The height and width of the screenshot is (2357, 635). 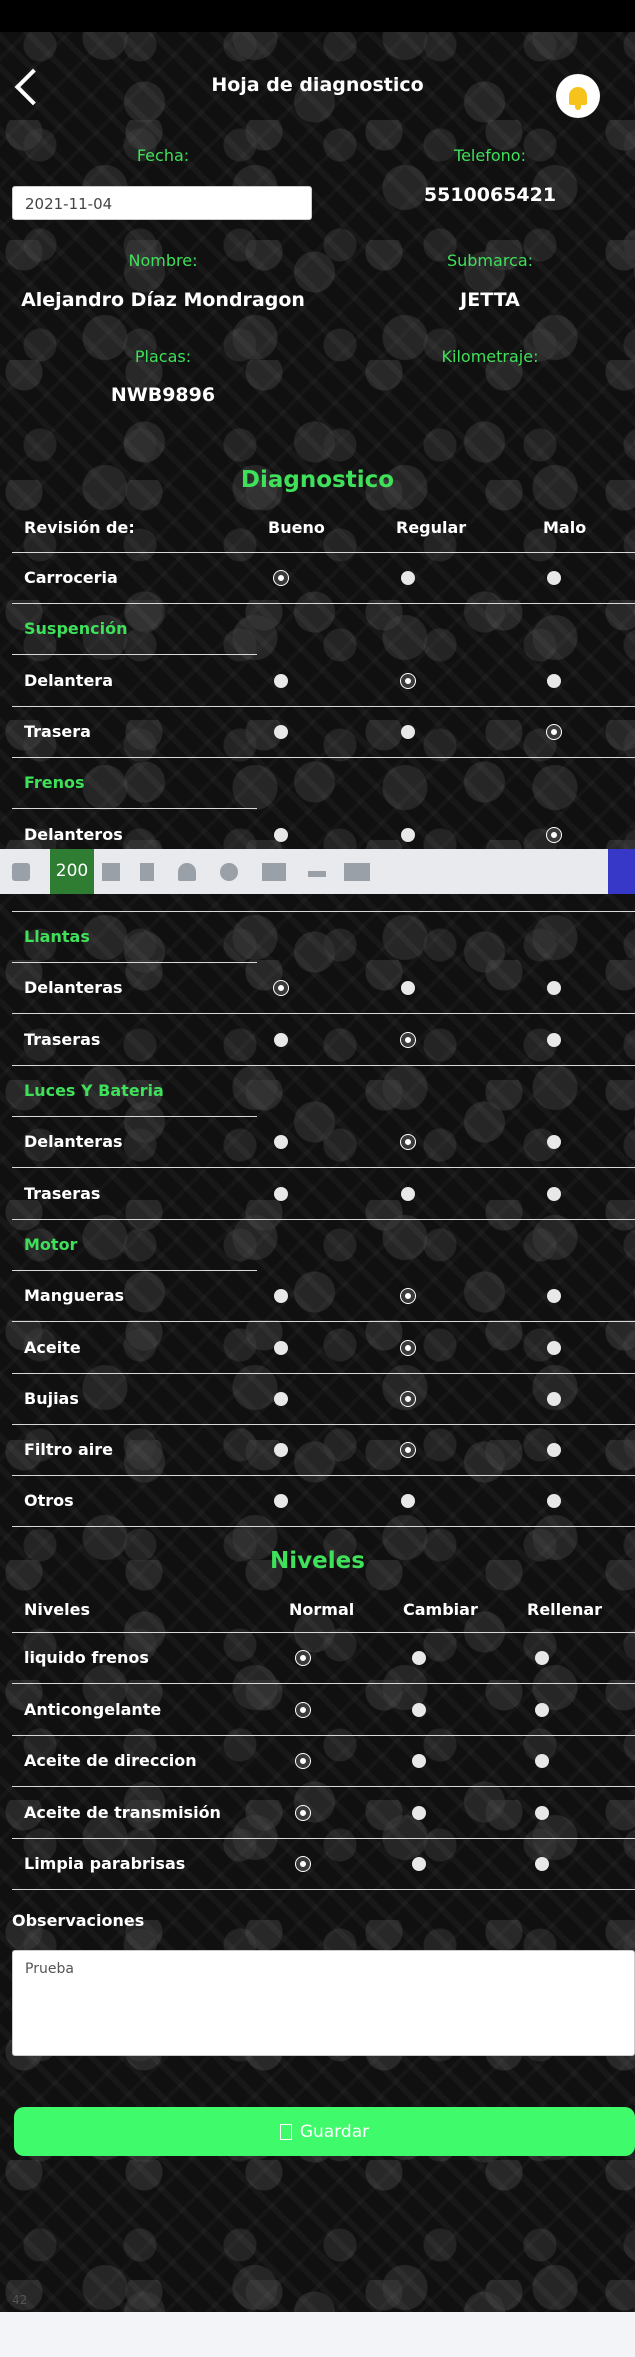 What do you see at coordinates (490, 260) in the screenshot?
I see `submarca-label: Submarca:` at bounding box center [490, 260].